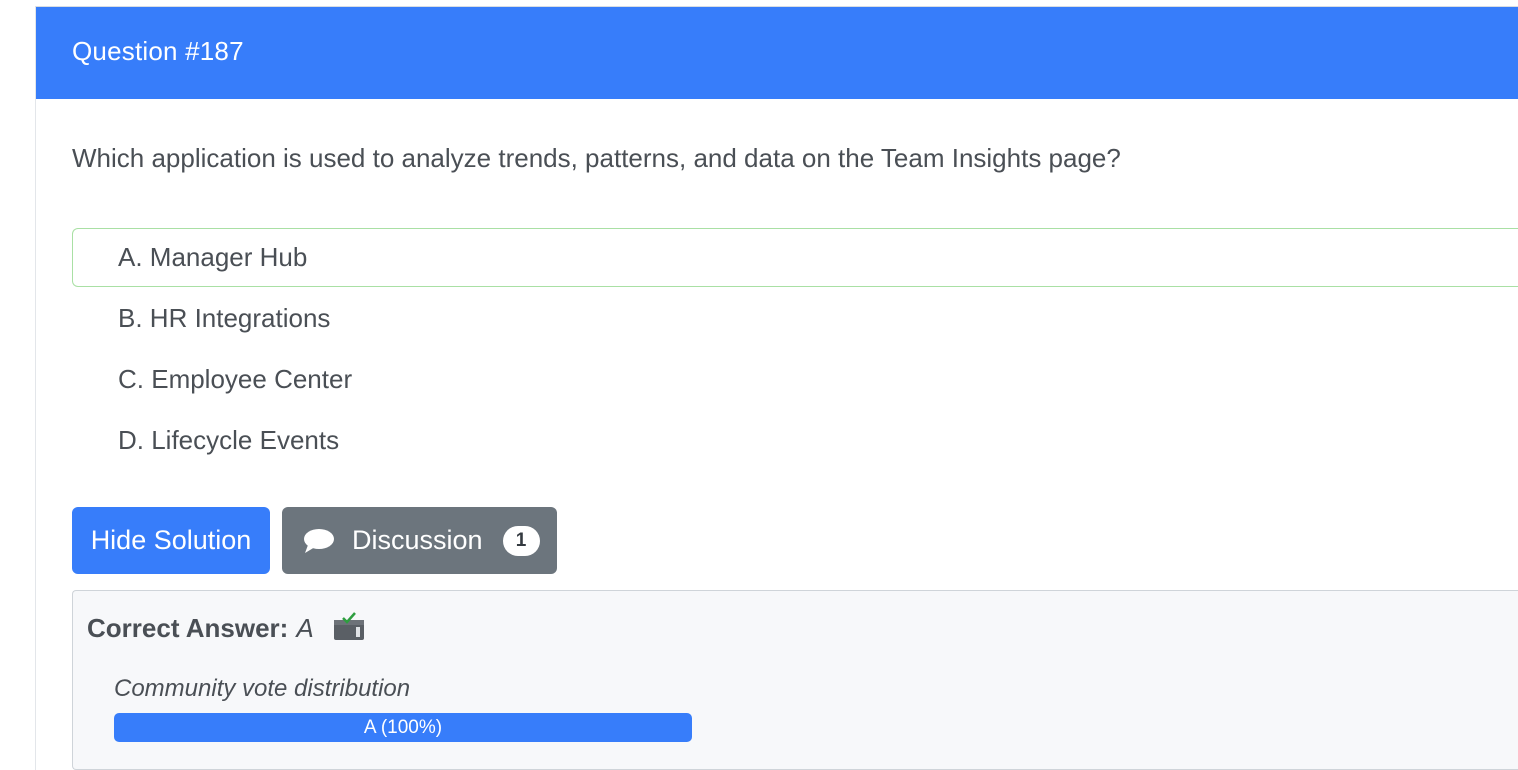 Image resolution: width=1518 pixels, height=770 pixels. Describe the element at coordinates (521, 540) in the screenshot. I see `discussion-count-badge: 1` at that location.